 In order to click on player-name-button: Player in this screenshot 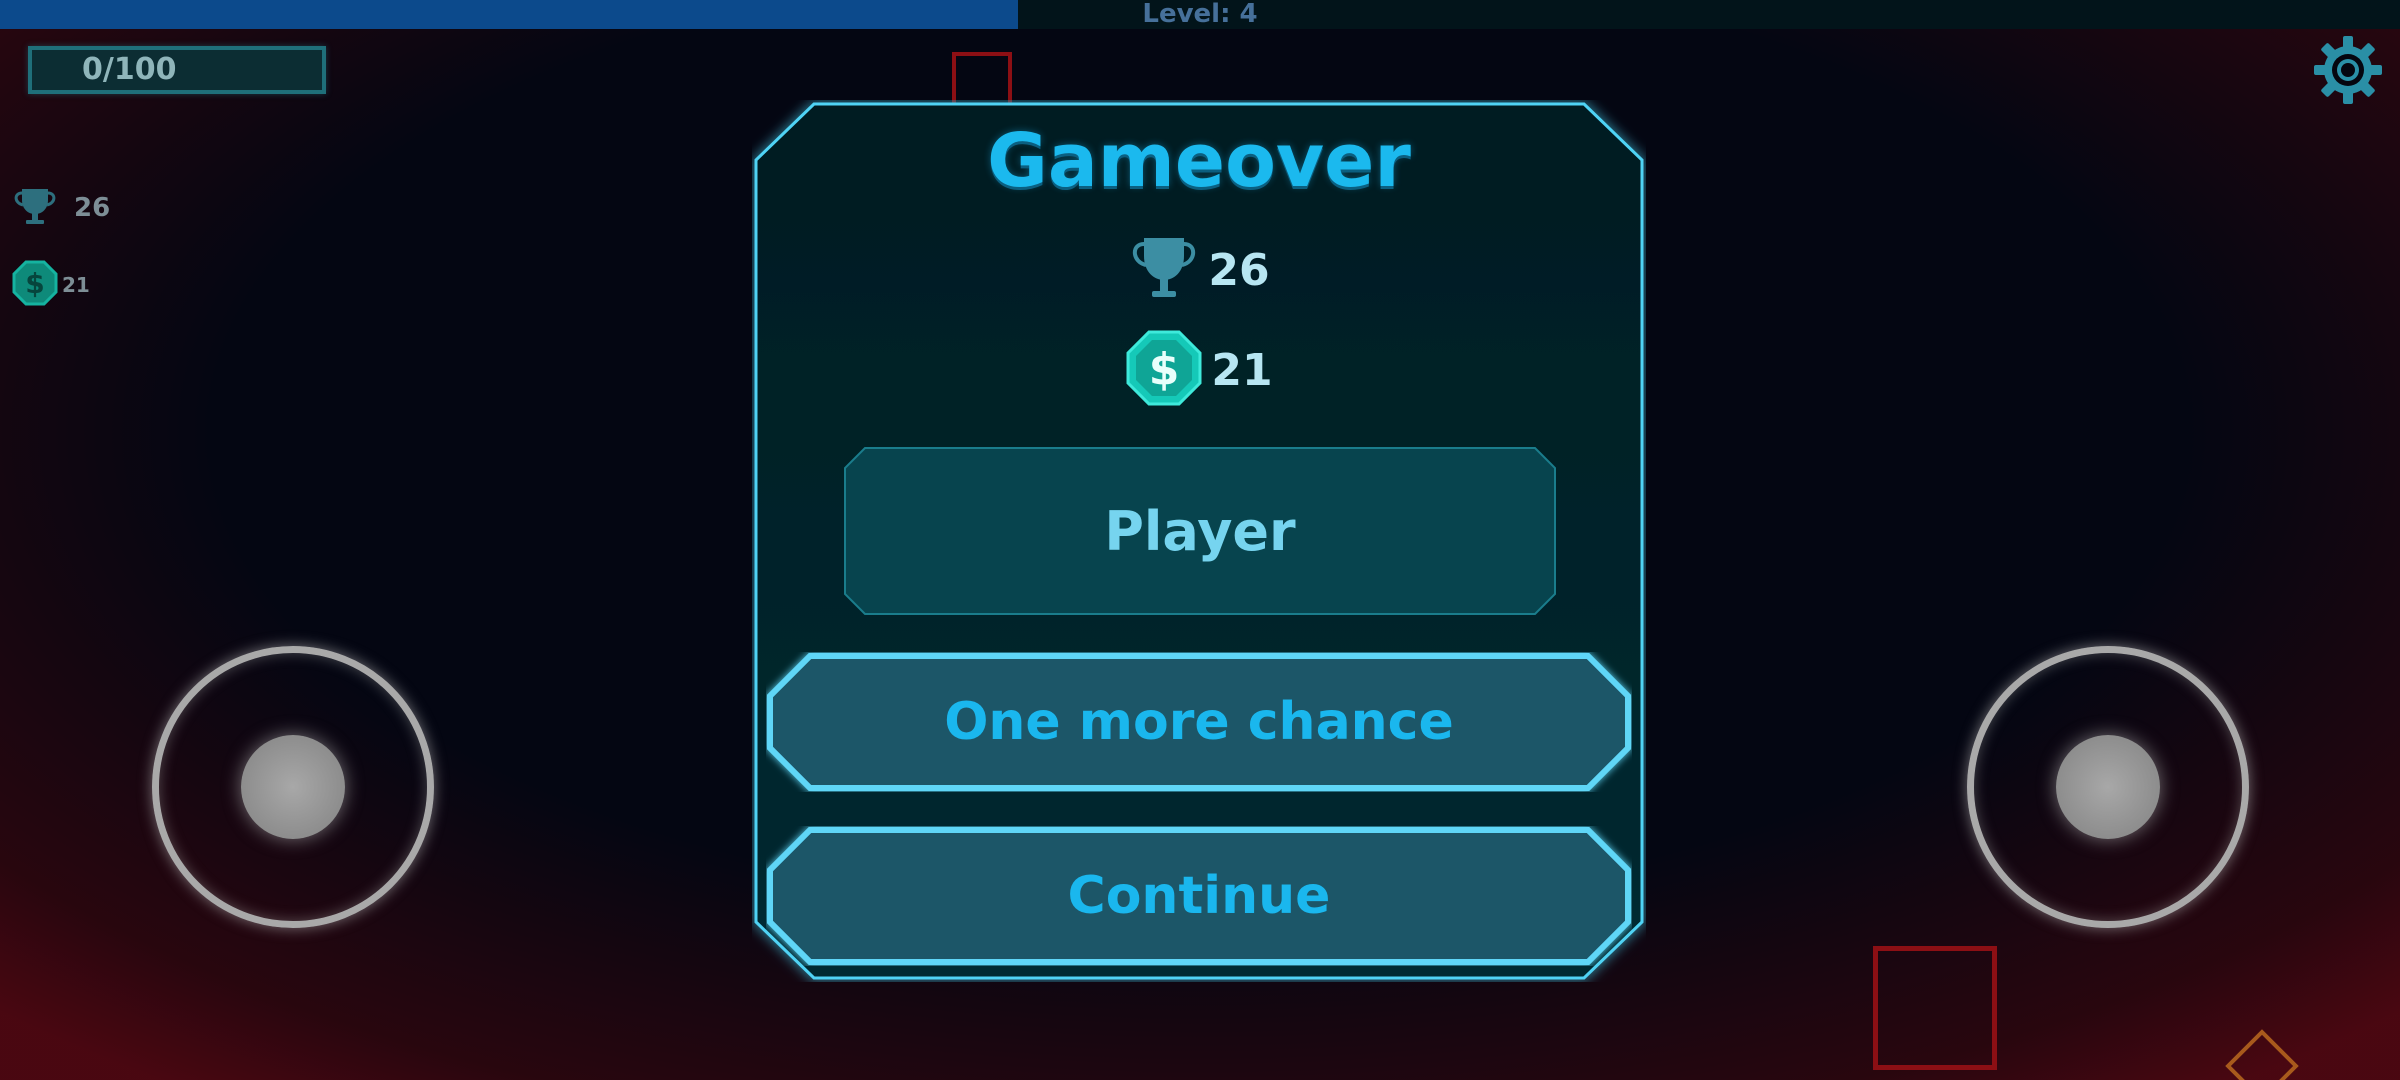, I will do `click(1200, 531)`.